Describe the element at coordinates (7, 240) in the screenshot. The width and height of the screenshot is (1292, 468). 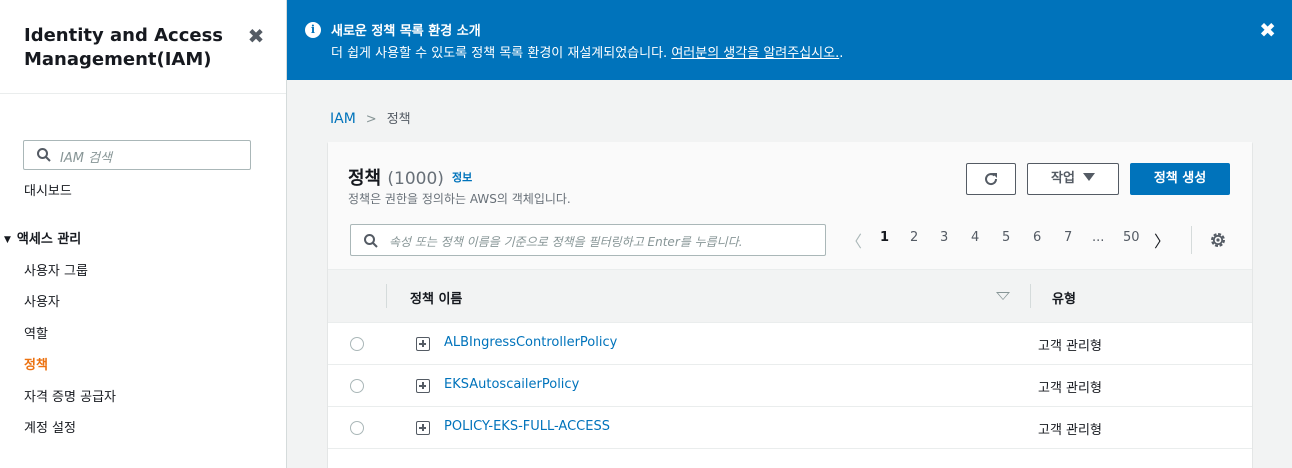
I see `caret-down-icon: ▼` at that location.